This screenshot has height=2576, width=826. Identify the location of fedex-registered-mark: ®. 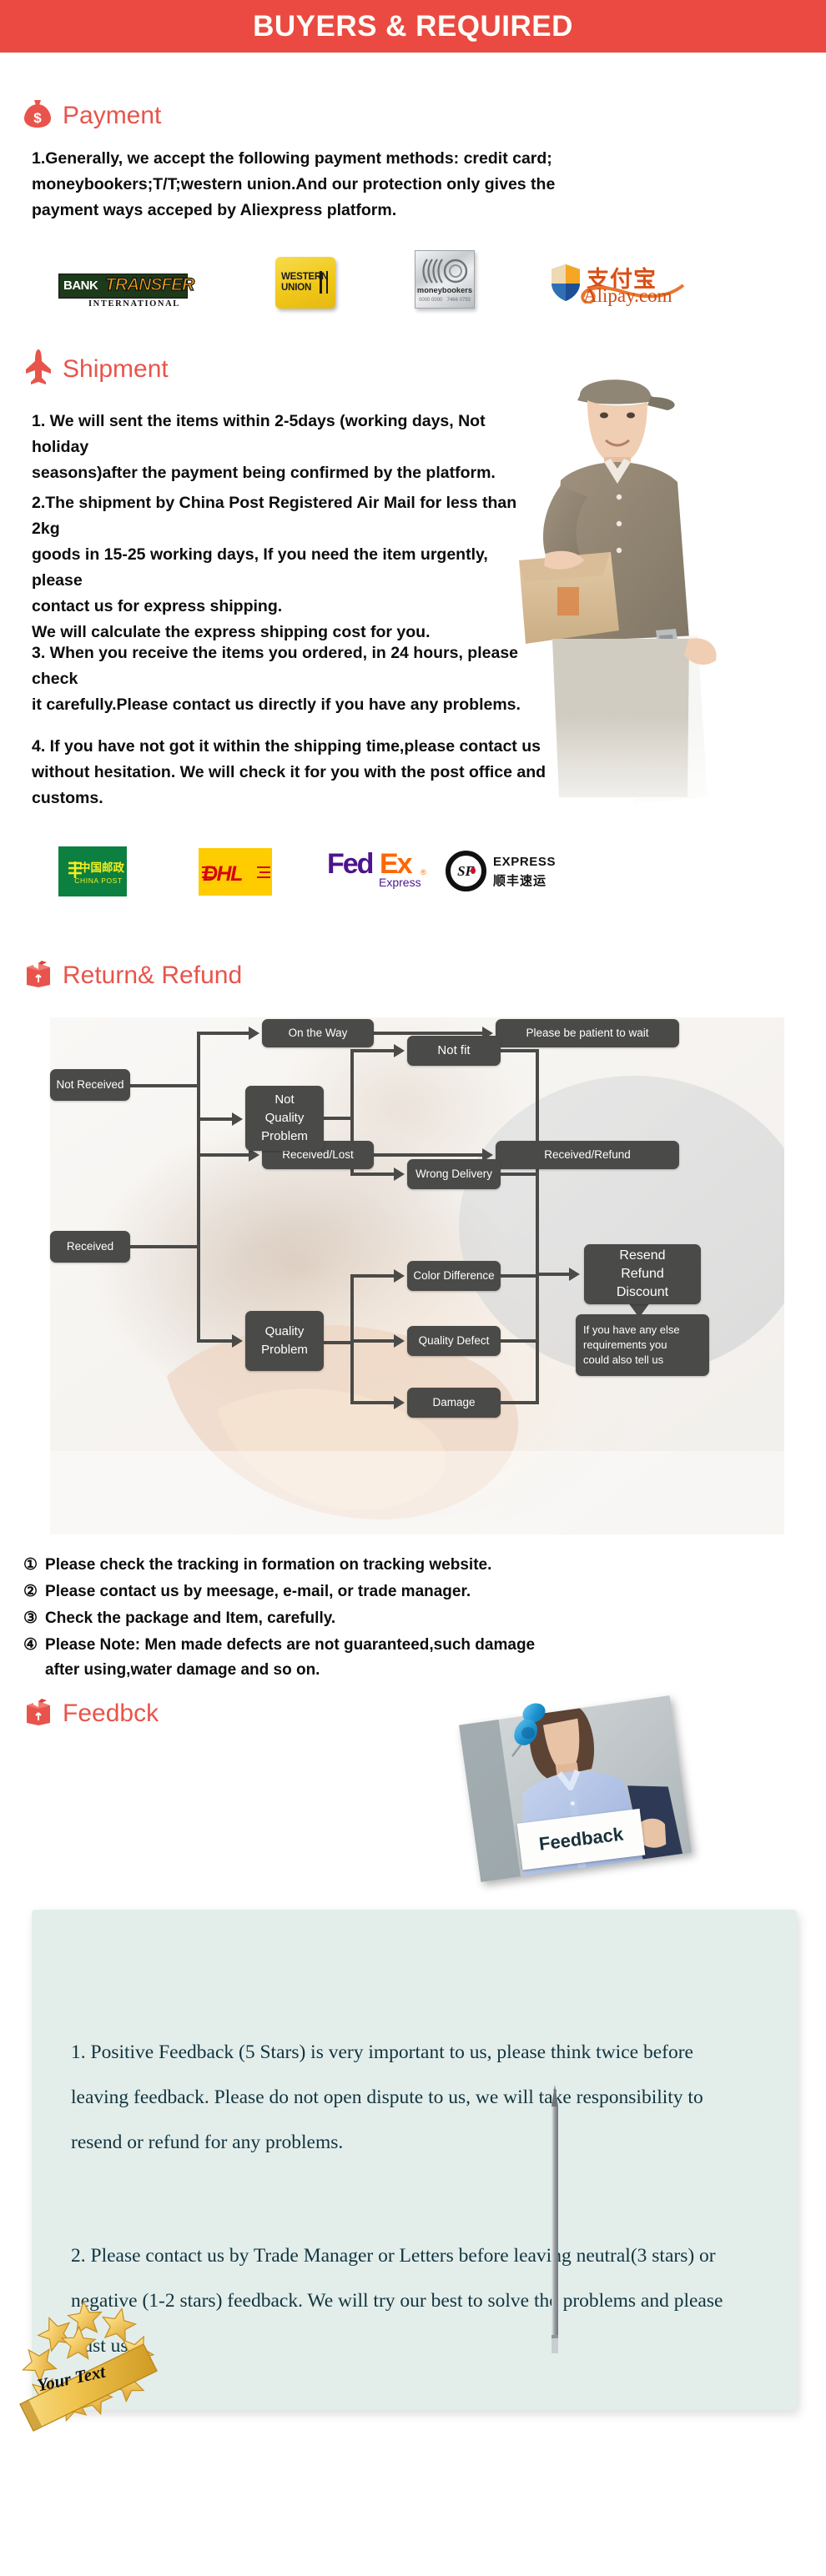
(424, 872).